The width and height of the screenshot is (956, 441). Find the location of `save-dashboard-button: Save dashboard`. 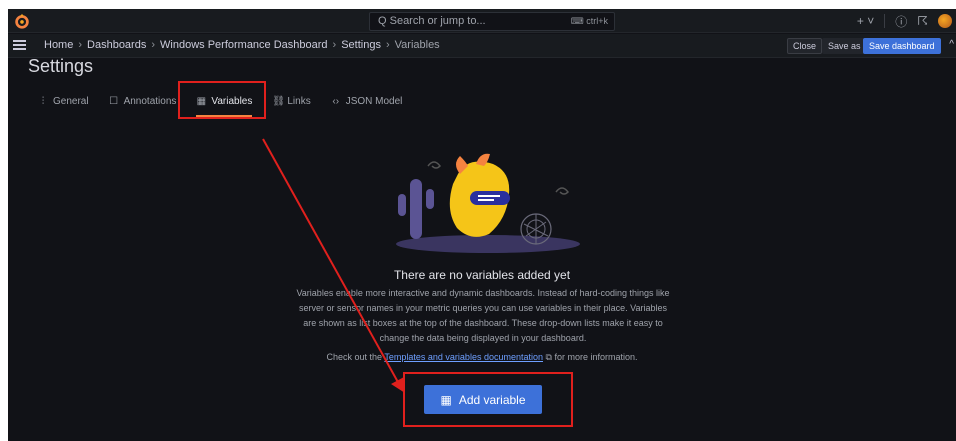

save-dashboard-button: Save dashboard is located at coordinates (902, 46).